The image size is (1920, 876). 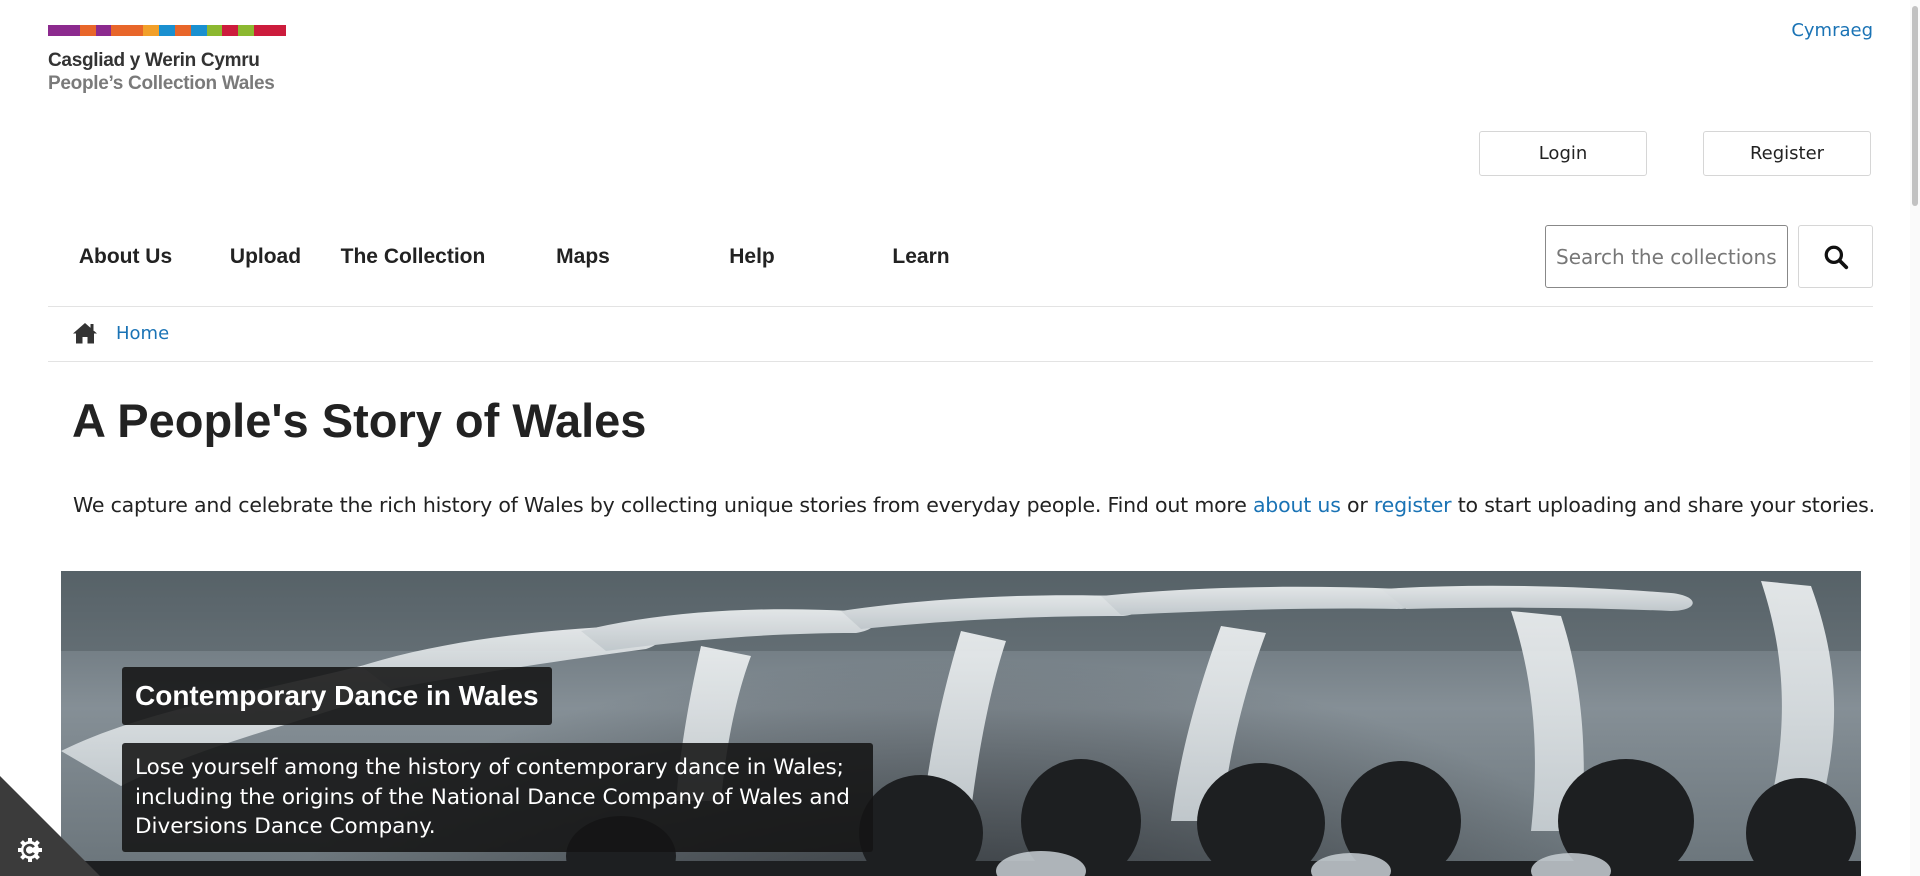 What do you see at coordinates (85, 333) in the screenshot?
I see `home-icon` at bounding box center [85, 333].